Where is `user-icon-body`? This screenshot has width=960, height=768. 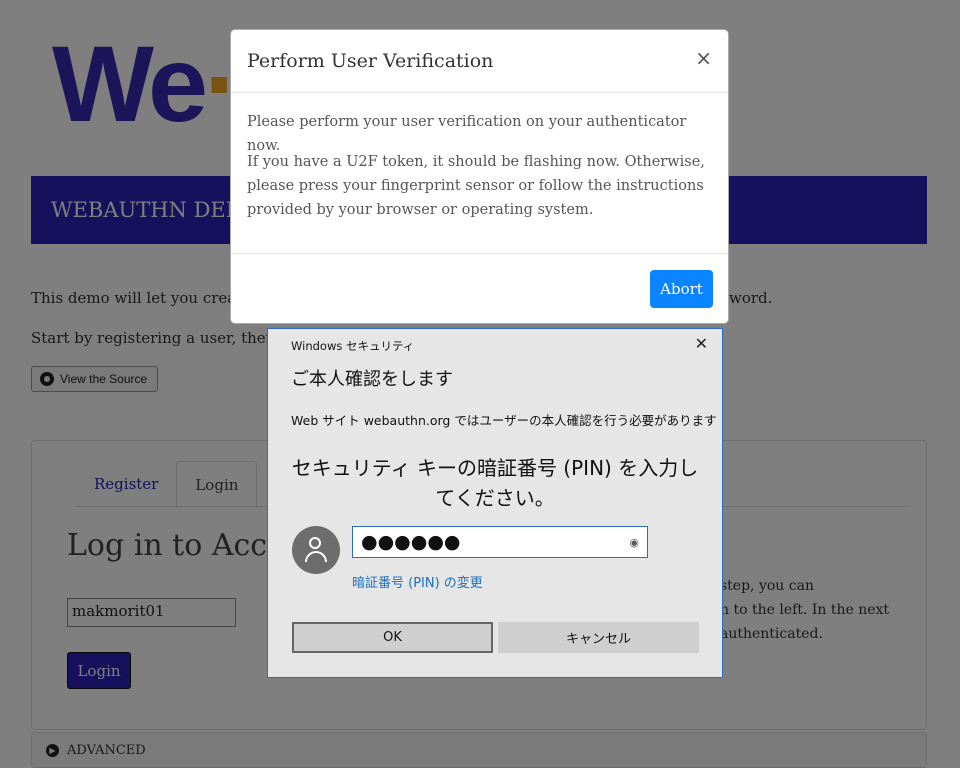
user-icon-body is located at coordinates (316, 556).